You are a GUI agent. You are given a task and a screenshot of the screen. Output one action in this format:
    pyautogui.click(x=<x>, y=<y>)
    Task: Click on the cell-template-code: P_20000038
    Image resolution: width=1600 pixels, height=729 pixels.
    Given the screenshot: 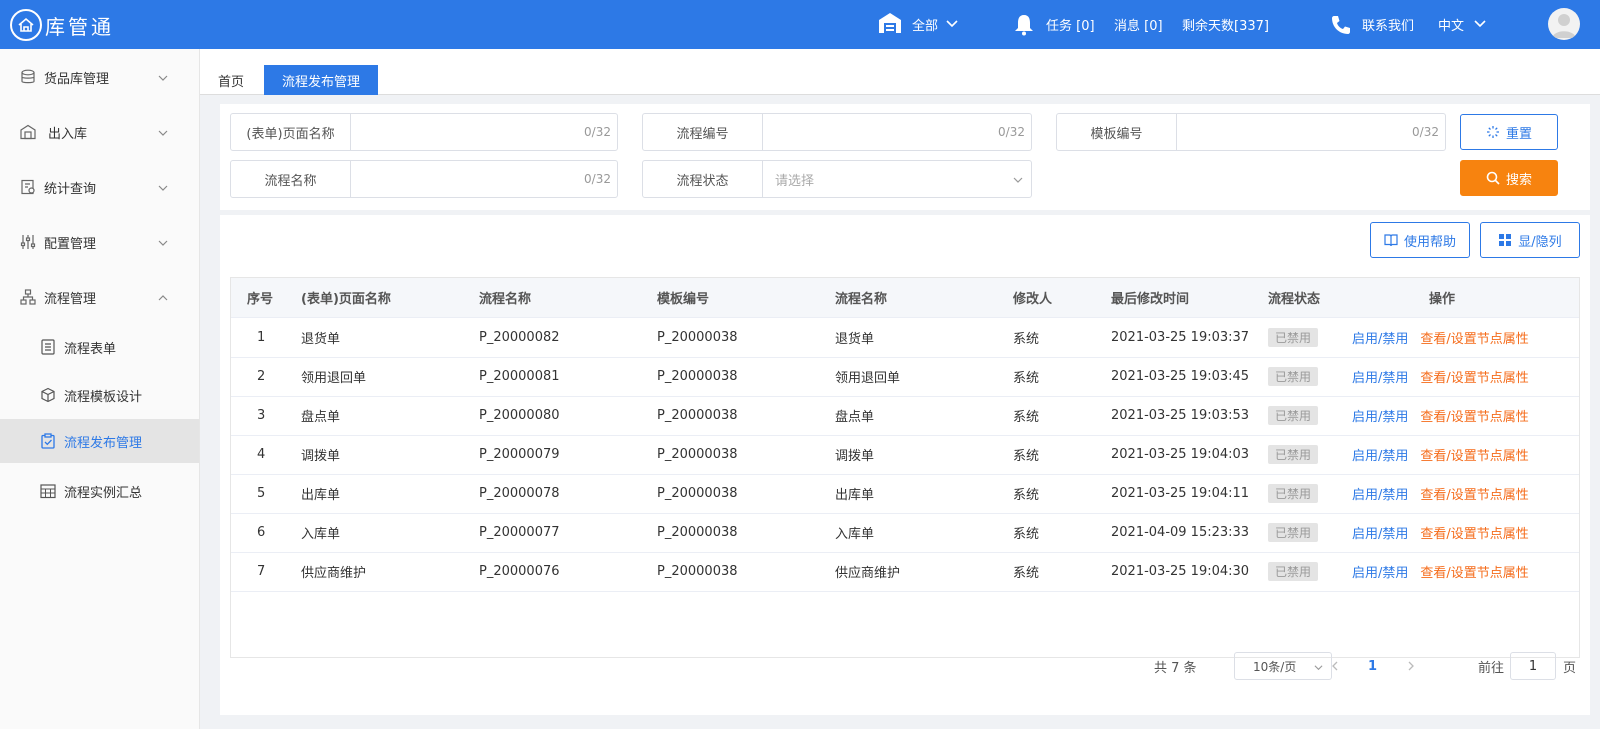 What is the action you would take?
    pyautogui.click(x=697, y=493)
    